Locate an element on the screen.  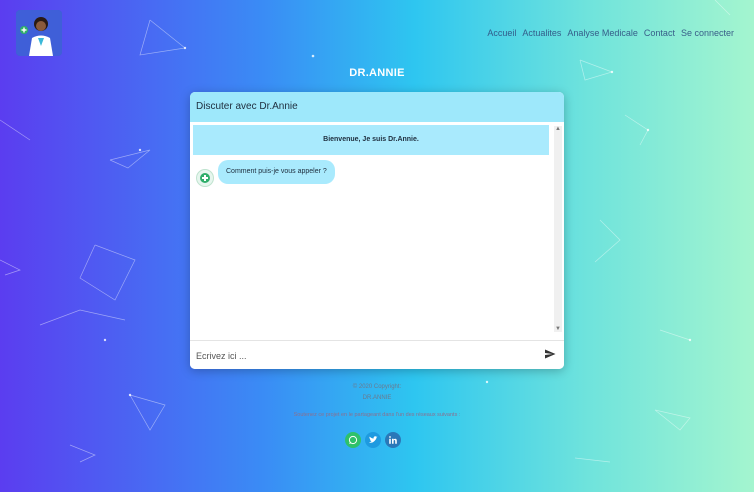
whatsapp-icon is located at coordinates (353, 440).